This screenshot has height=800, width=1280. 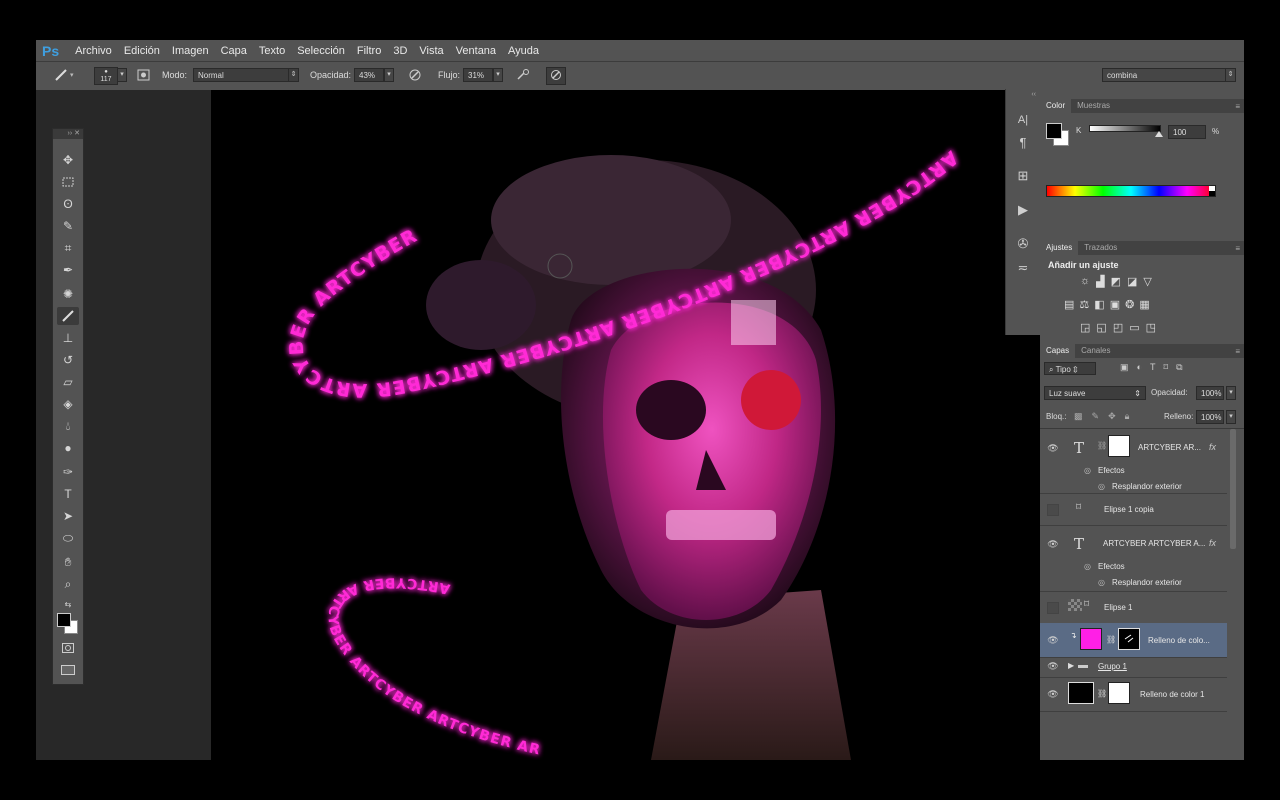 What do you see at coordinates (122, 75) in the screenshot?
I see `brush-size-dropdown: ▾` at bounding box center [122, 75].